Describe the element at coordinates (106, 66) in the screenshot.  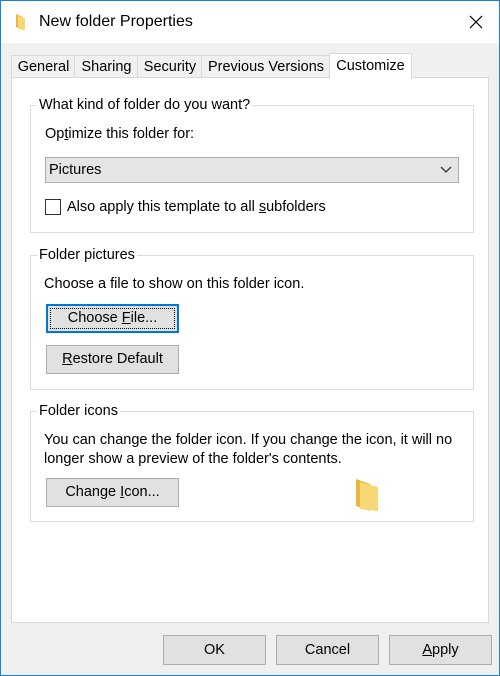
I see `tab-sharing: Sharing` at that location.